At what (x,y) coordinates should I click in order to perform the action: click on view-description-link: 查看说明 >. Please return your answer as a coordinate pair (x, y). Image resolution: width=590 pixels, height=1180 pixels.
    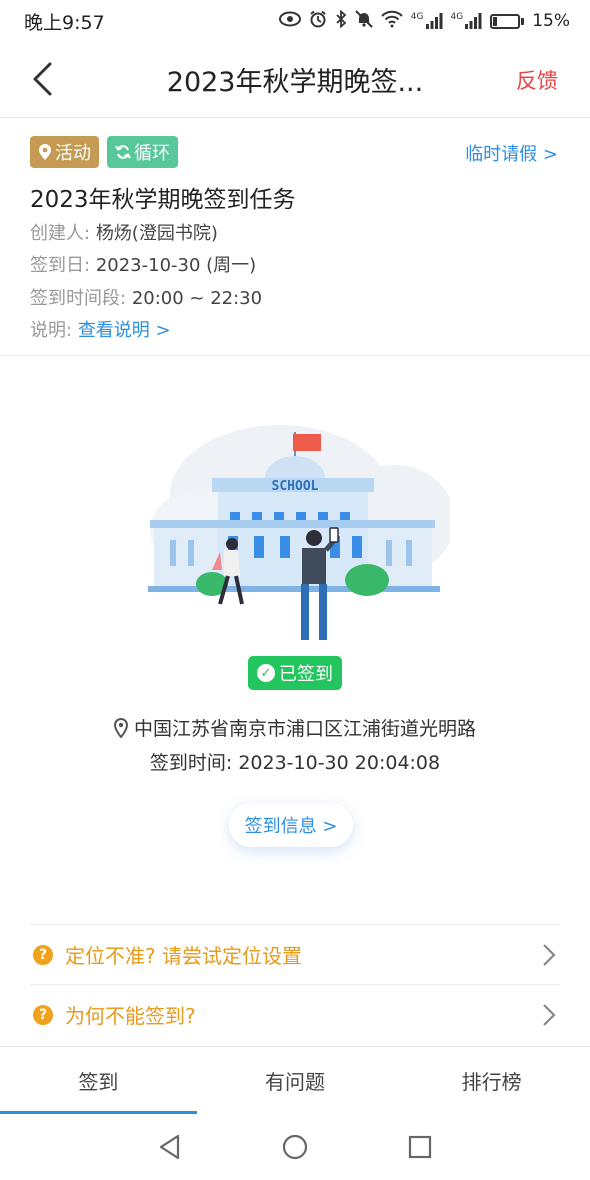
    Looking at the image, I should click on (124, 330).